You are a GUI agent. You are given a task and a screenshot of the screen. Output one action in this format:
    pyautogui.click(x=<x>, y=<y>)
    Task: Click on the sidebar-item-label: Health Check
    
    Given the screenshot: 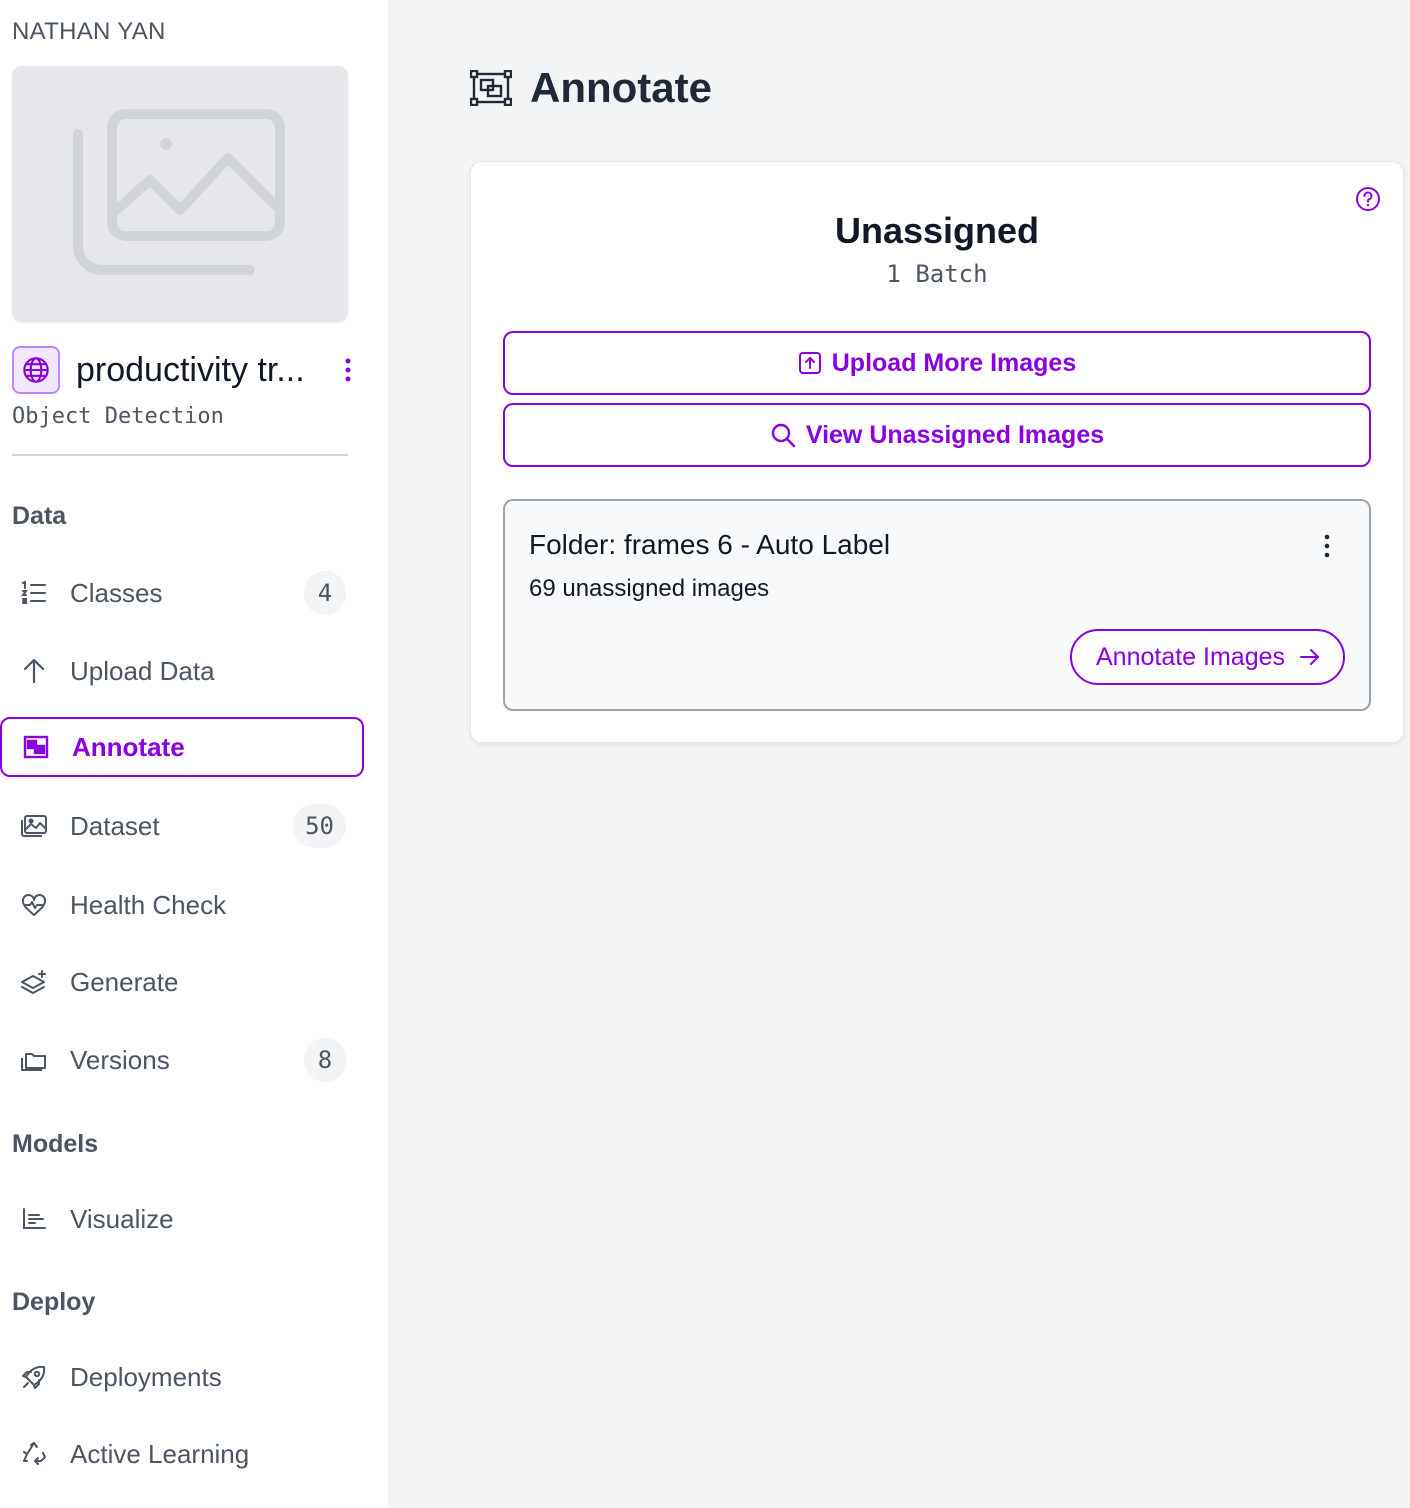 What is the action you would take?
    pyautogui.click(x=148, y=904)
    